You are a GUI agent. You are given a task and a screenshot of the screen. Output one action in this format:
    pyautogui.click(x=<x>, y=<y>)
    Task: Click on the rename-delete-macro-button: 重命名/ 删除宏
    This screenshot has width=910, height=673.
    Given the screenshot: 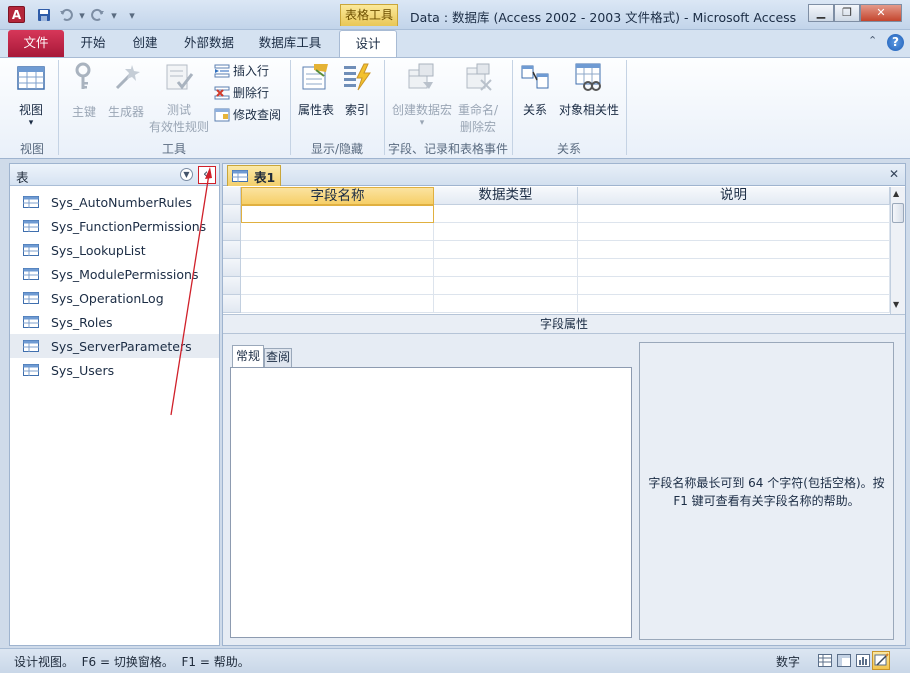 What is the action you would take?
    pyautogui.click(x=478, y=98)
    